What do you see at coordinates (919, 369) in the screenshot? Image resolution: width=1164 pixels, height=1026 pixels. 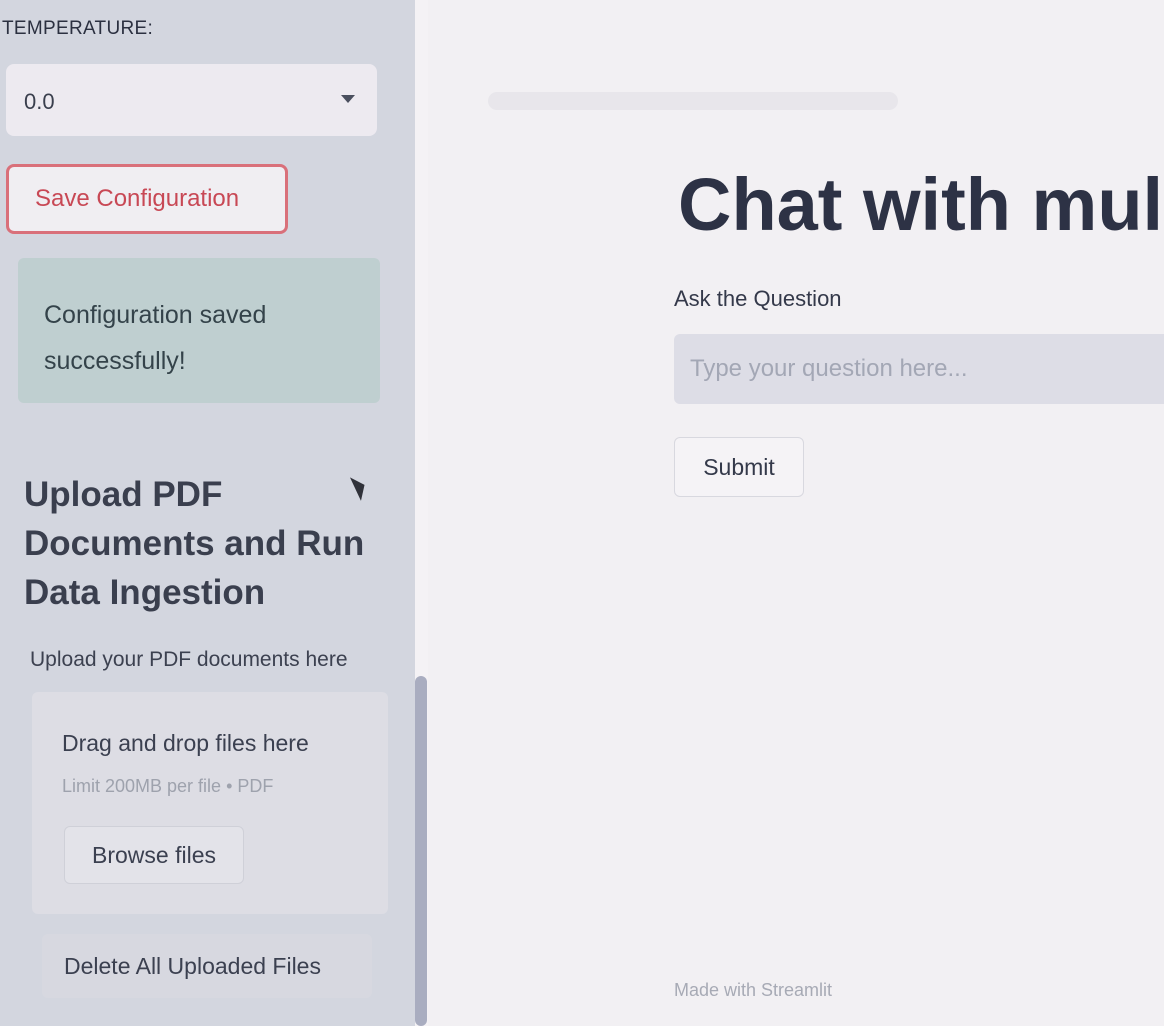 I see `question-input` at bounding box center [919, 369].